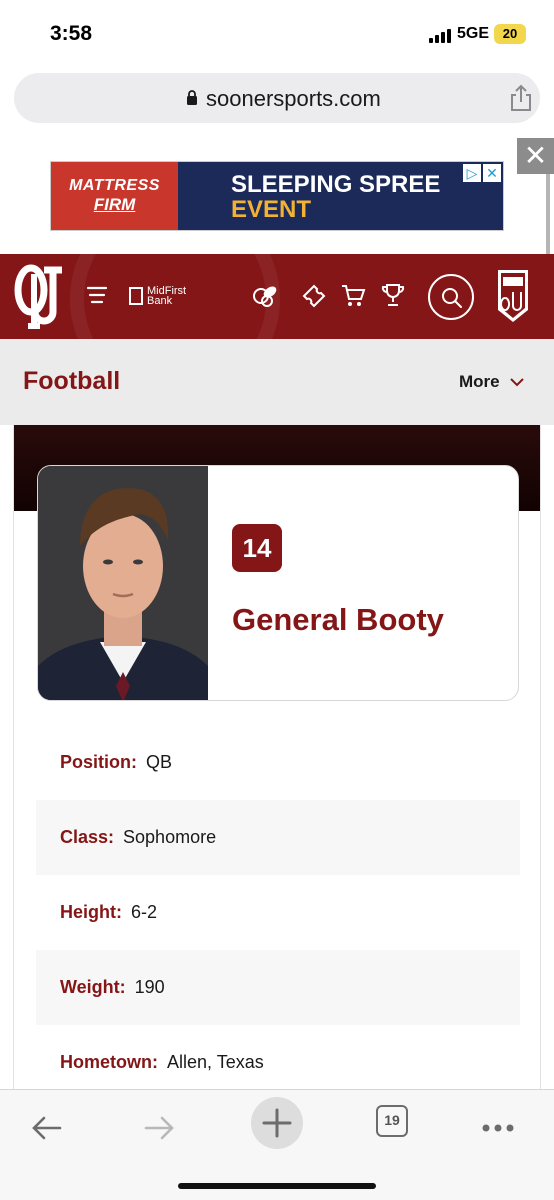  What do you see at coordinates (46, 1128) in the screenshot?
I see `back-arrow-icon` at bounding box center [46, 1128].